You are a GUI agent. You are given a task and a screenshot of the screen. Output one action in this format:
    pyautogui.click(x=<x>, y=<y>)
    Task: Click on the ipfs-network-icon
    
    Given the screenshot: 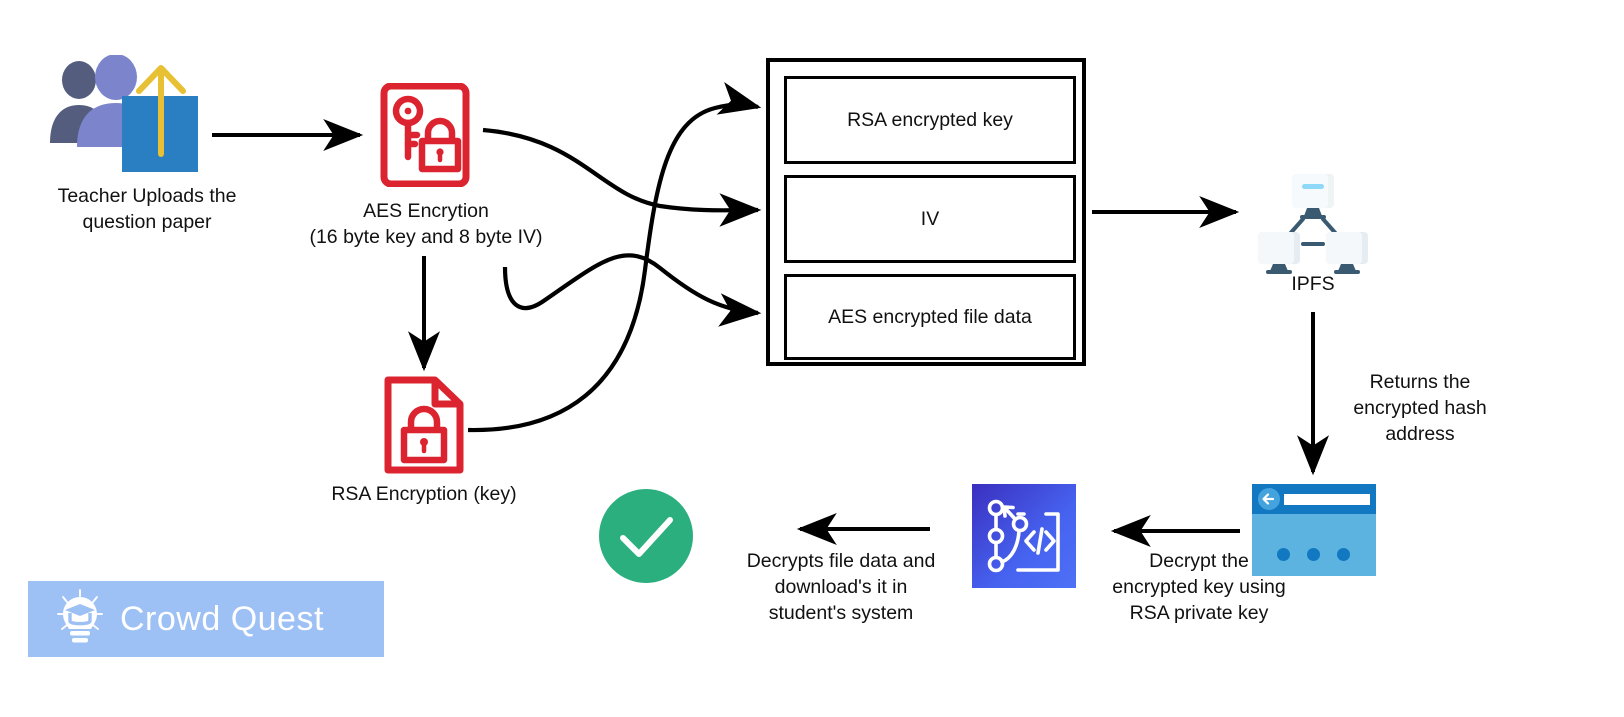 What is the action you would take?
    pyautogui.click(x=1313, y=221)
    